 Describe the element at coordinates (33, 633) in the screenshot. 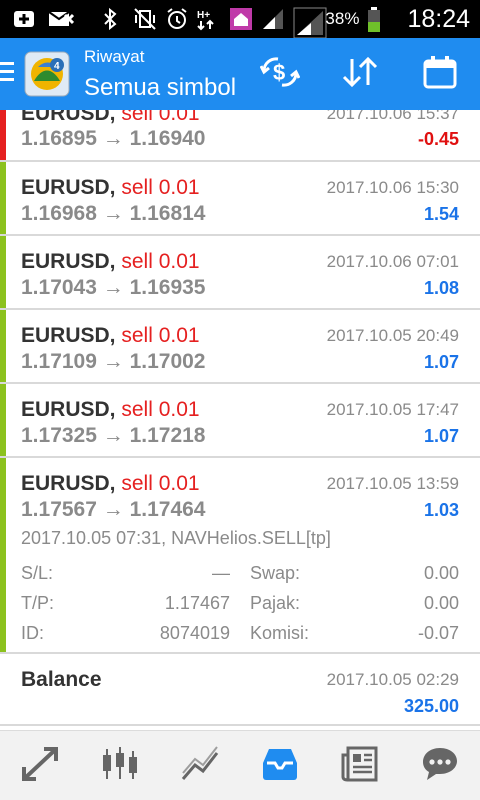

I see `id-label: ID:` at that location.